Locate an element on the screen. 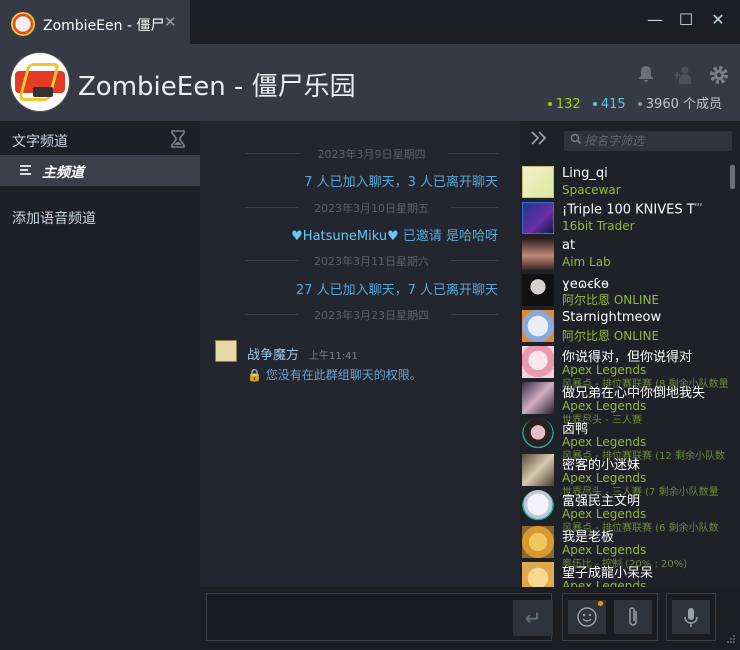 Image resolution: width=740 pixels, height=650 pixels. group-avatar is located at coordinates (40, 82).